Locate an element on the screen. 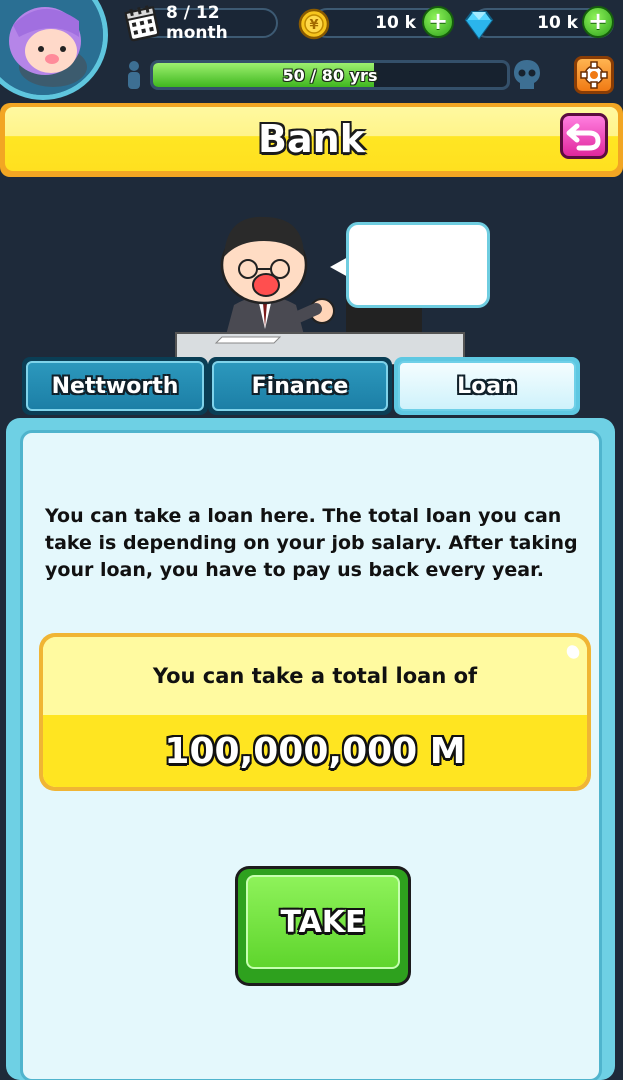 This screenshot has height=1080, width=623. age-text: 50 / 80 yrs is located at coordinates (330, 75).